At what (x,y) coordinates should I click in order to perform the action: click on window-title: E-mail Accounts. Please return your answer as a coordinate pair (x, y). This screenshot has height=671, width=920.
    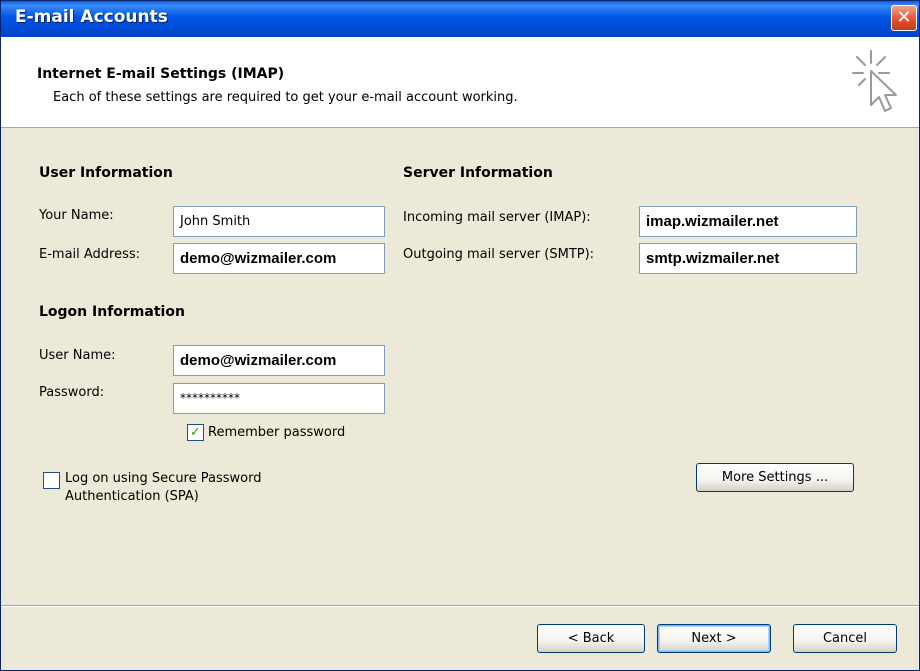
    Looking at the image, I should click on (91, 17).